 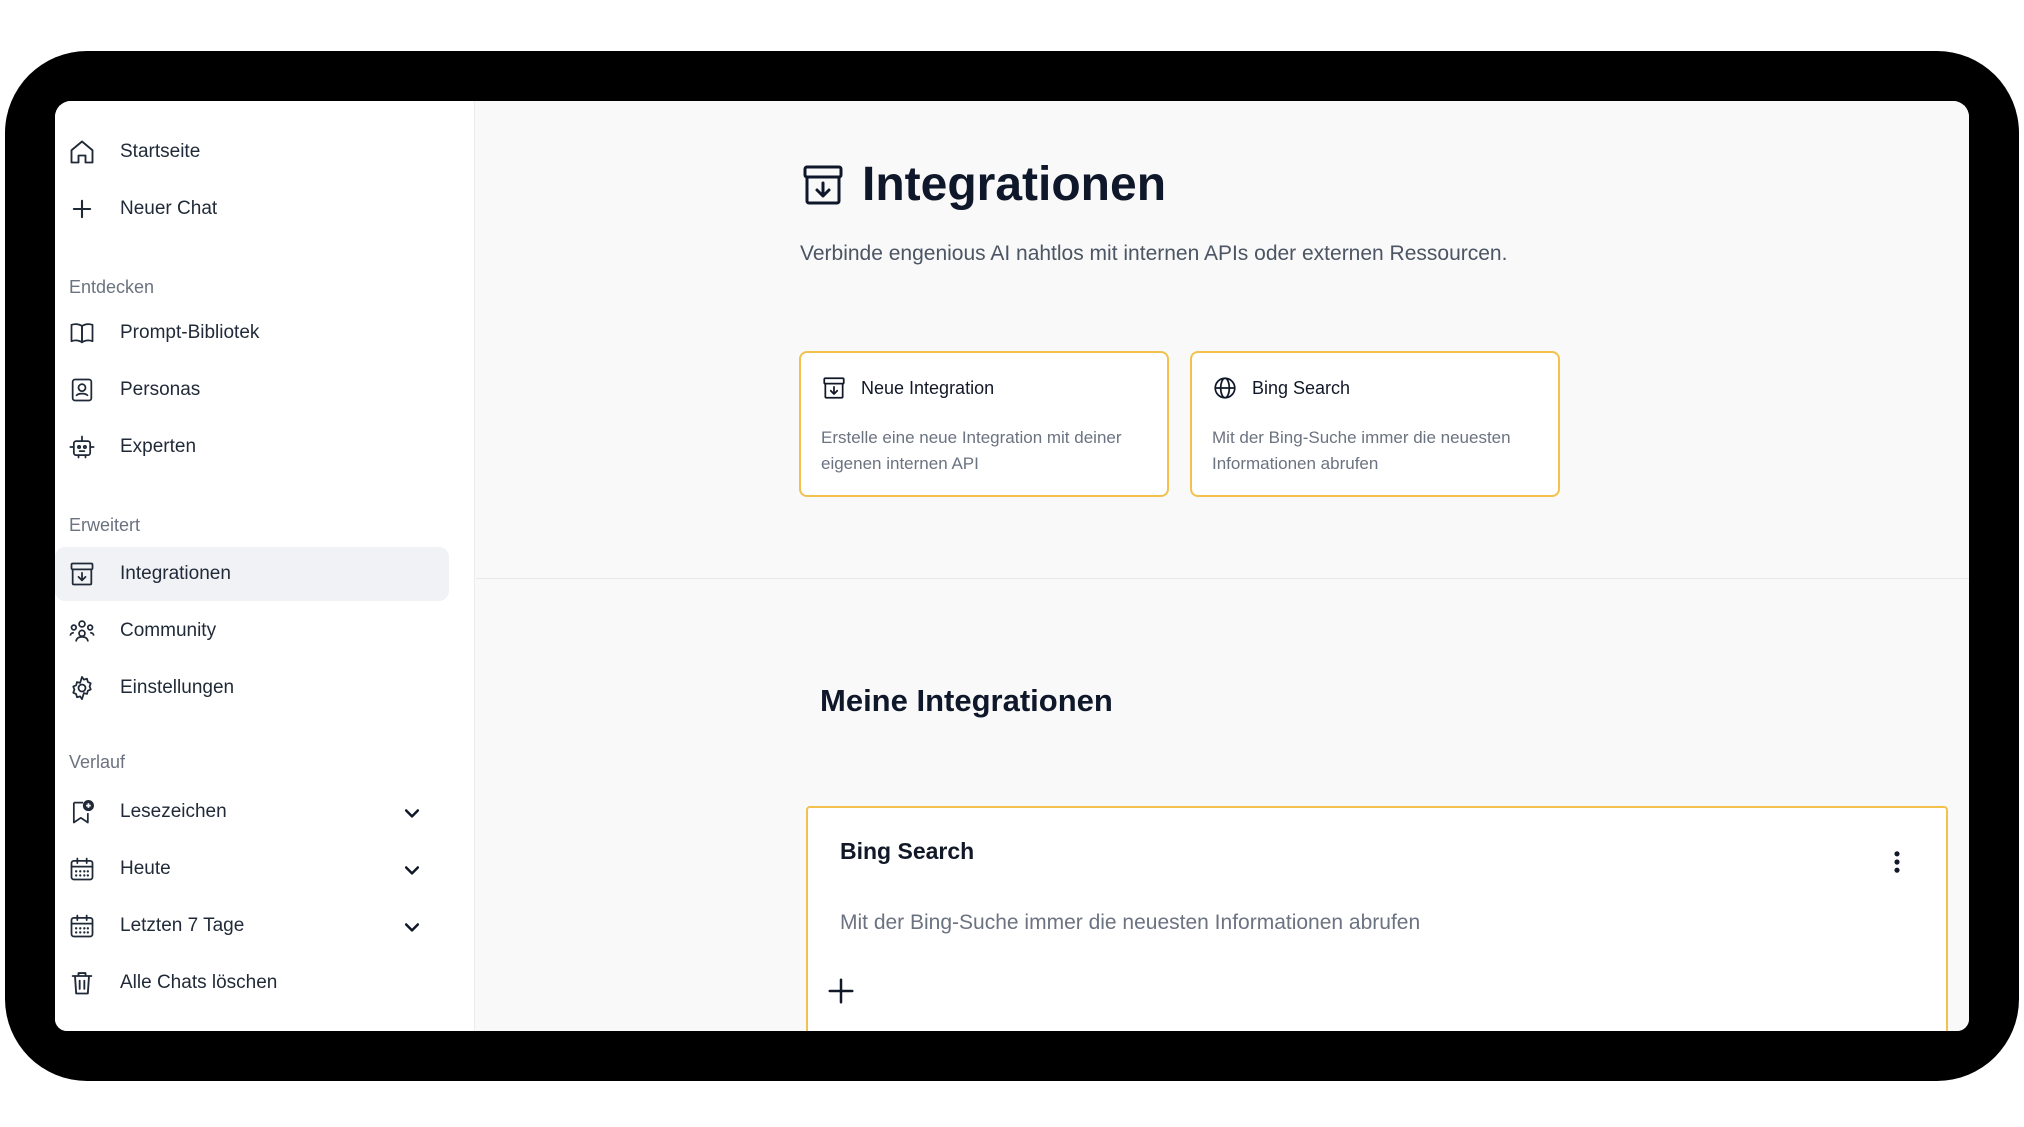 I want to click on sidebar-item-label: Neuer Chat, so click(x=169, y=208).